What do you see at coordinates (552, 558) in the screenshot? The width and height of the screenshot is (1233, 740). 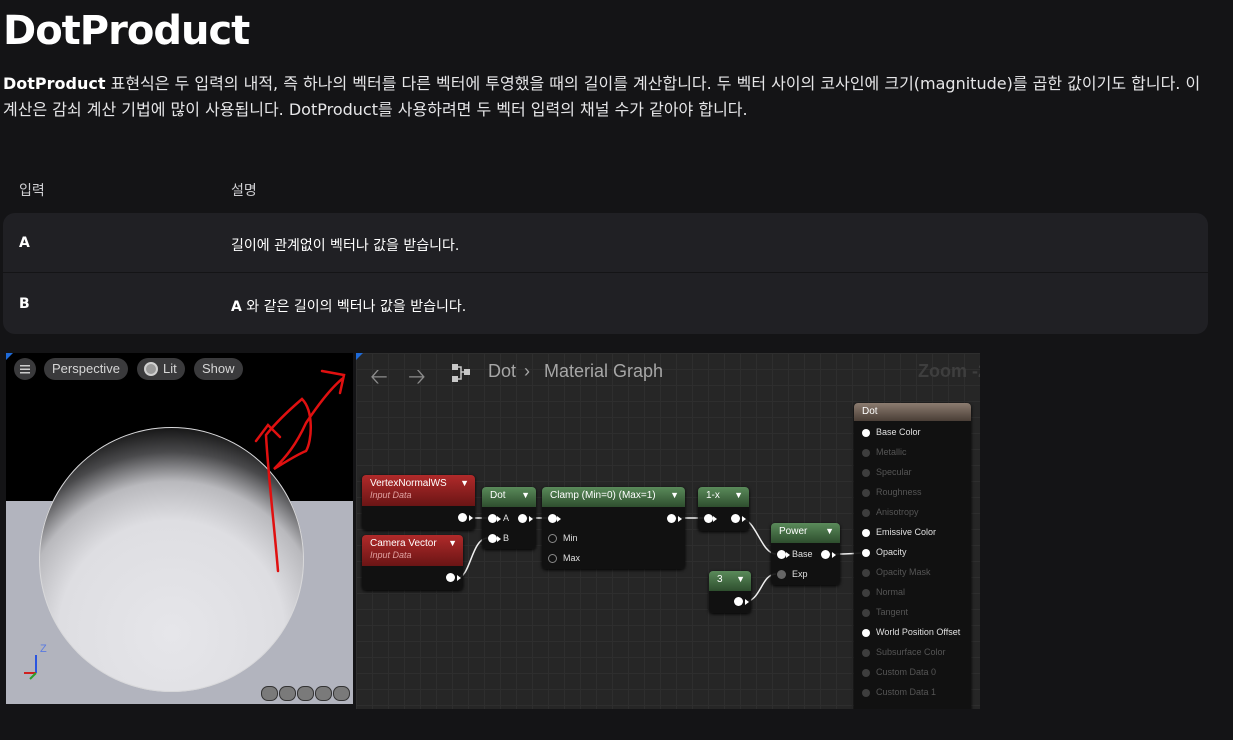 I see `input-pin-max` at bounding box center [552, 558].